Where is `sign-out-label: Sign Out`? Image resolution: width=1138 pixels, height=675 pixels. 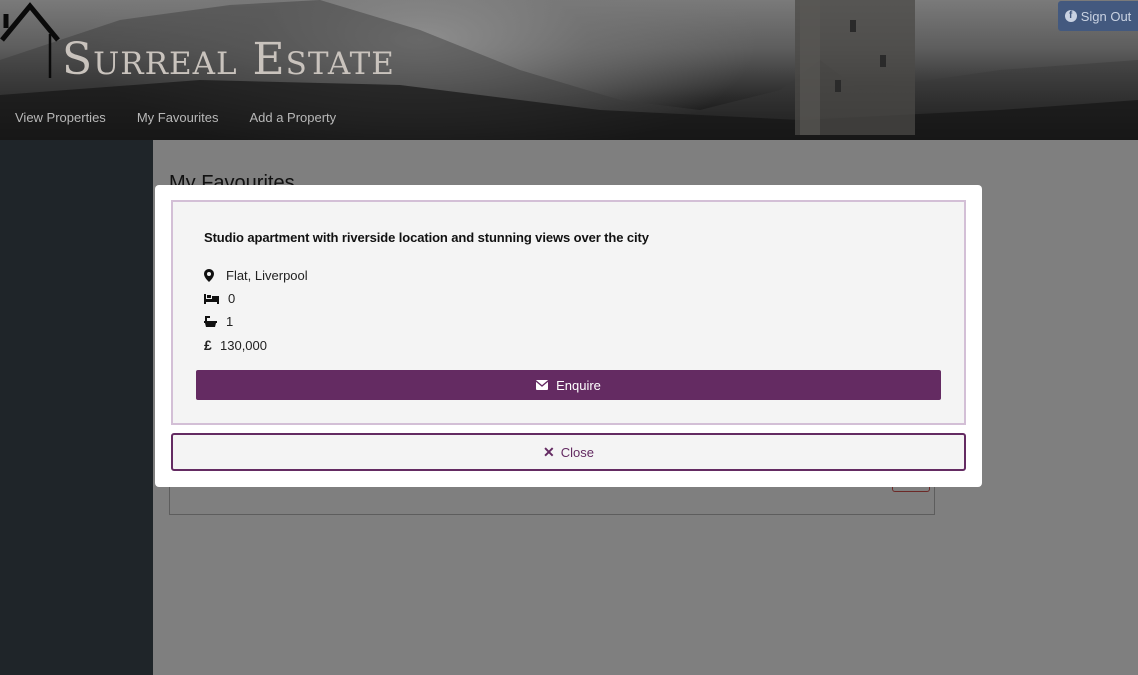
sign-out-label: Sign Out is located at coordinates (1106, 16).